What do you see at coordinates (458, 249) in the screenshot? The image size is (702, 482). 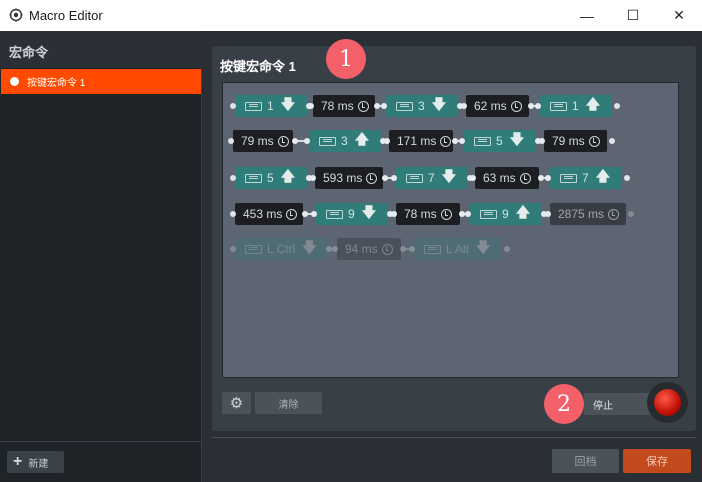 I see `key-step-chip: L Alt 🡇` at bounding box center [458, 249].